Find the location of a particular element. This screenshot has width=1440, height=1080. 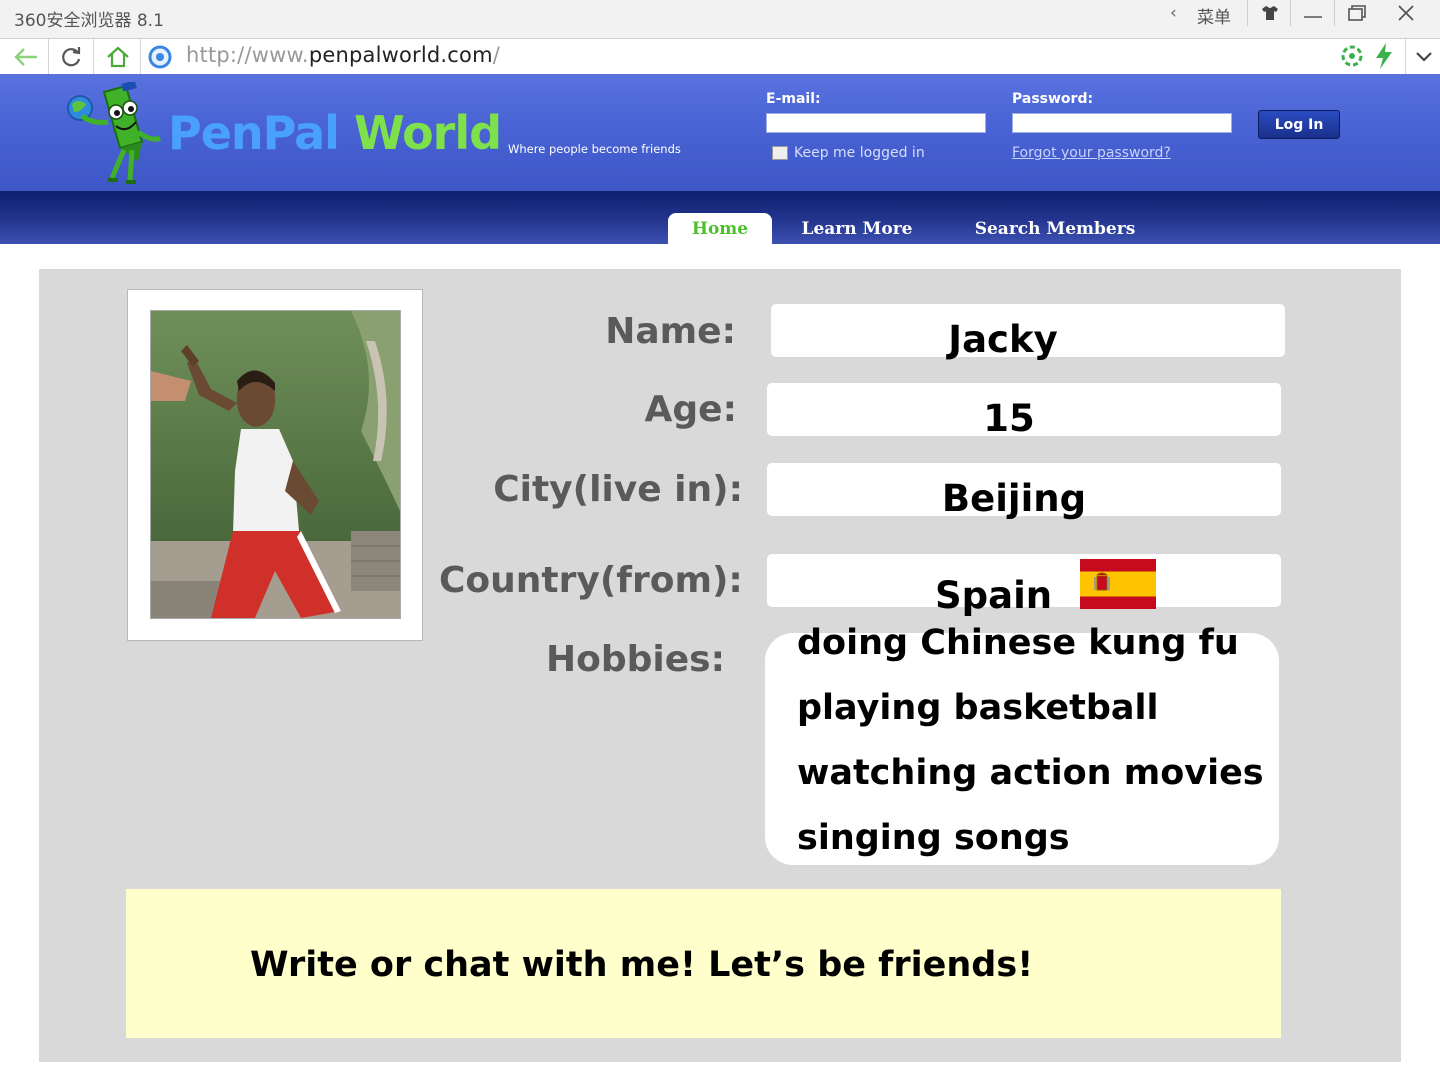

hobby-item: watching action movies is located at coordinates (1030, 773).